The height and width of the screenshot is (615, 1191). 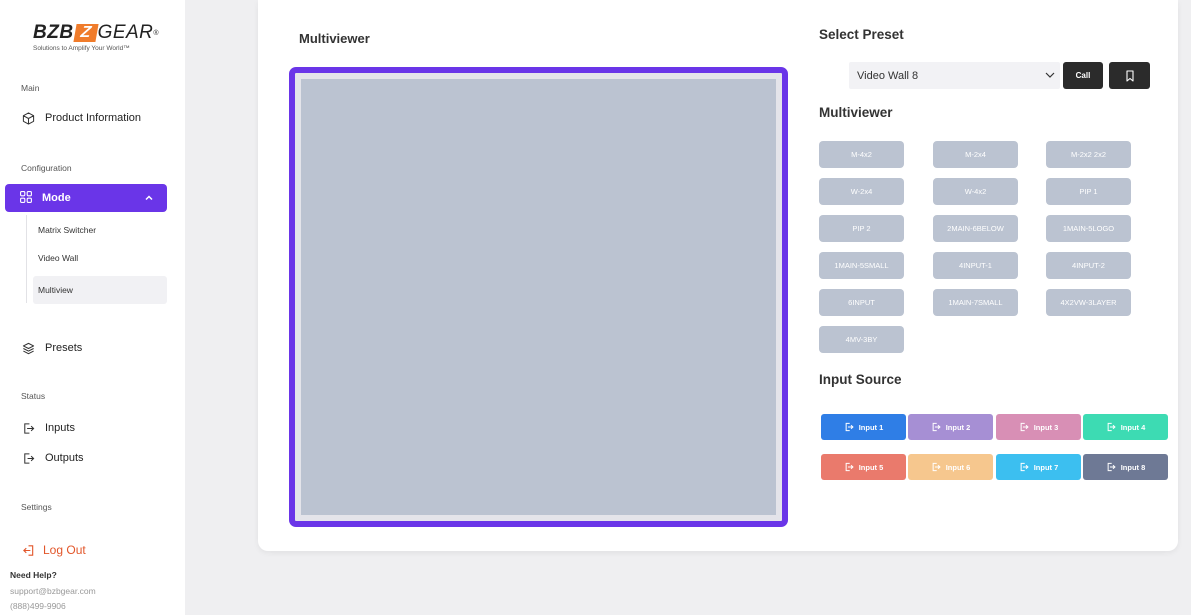 What do you see at coordinates (954, 75) in the screenshot?
I see `preset-select: Video Wall 8` at bounding box center [954, 75].